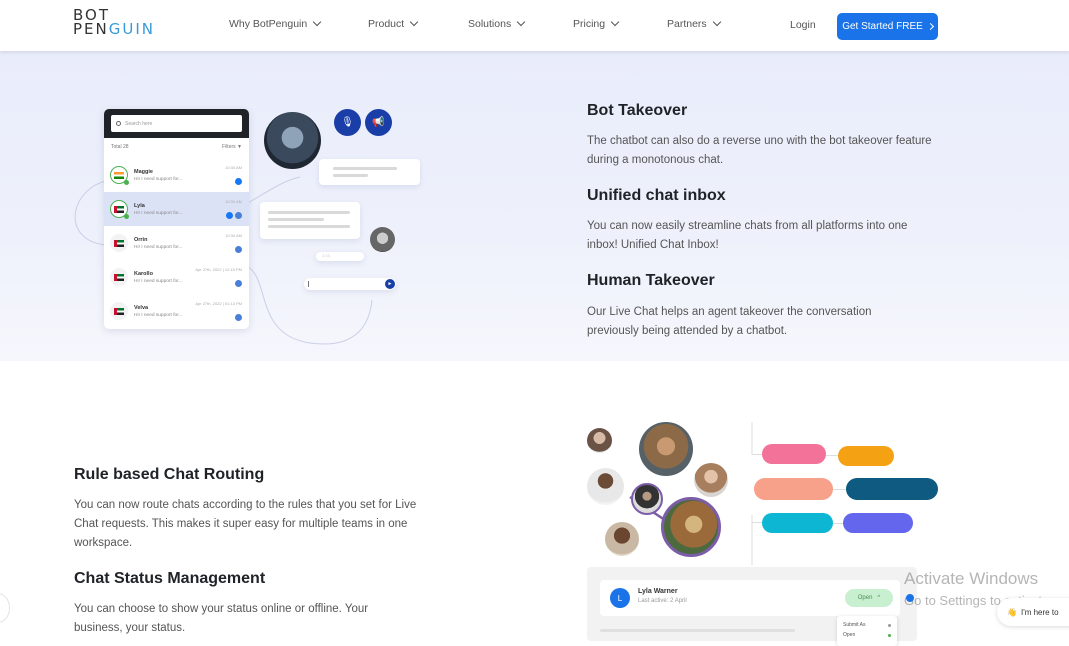 The height and width of the screenshot is (646, 1069). What do you see at coordinates (889, 635) in the screenshot?
I see `status-dot` at bounding box center [889, 635].